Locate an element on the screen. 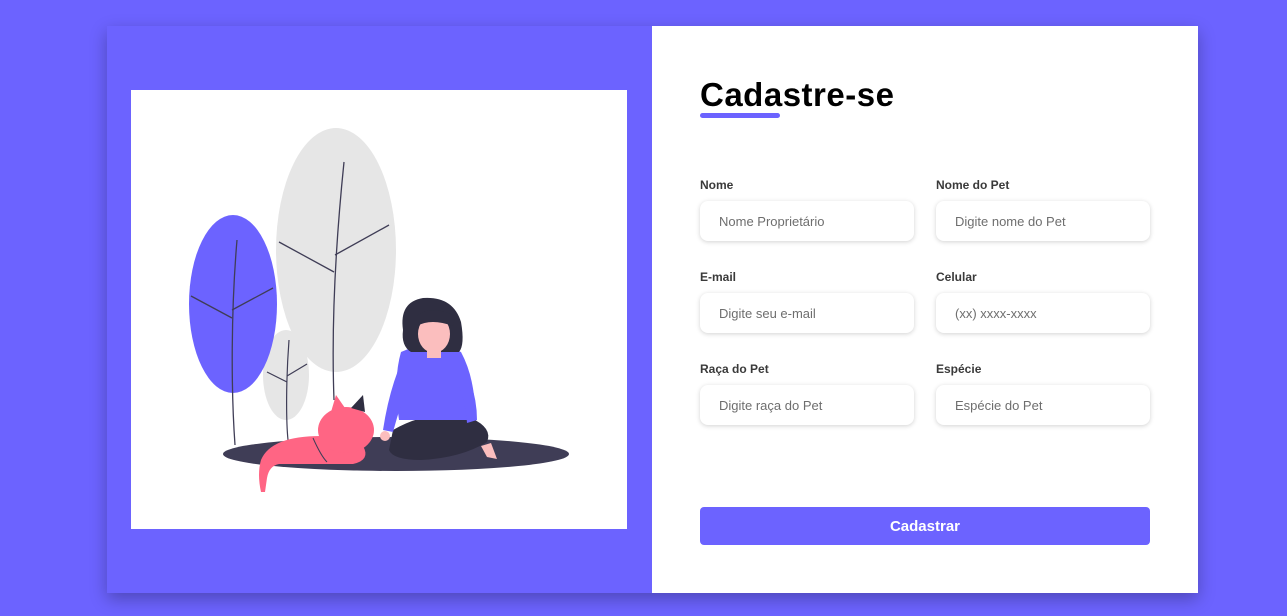 This screenshot has width=1287, height=616. title-underline is located at coordinates (740, 115).